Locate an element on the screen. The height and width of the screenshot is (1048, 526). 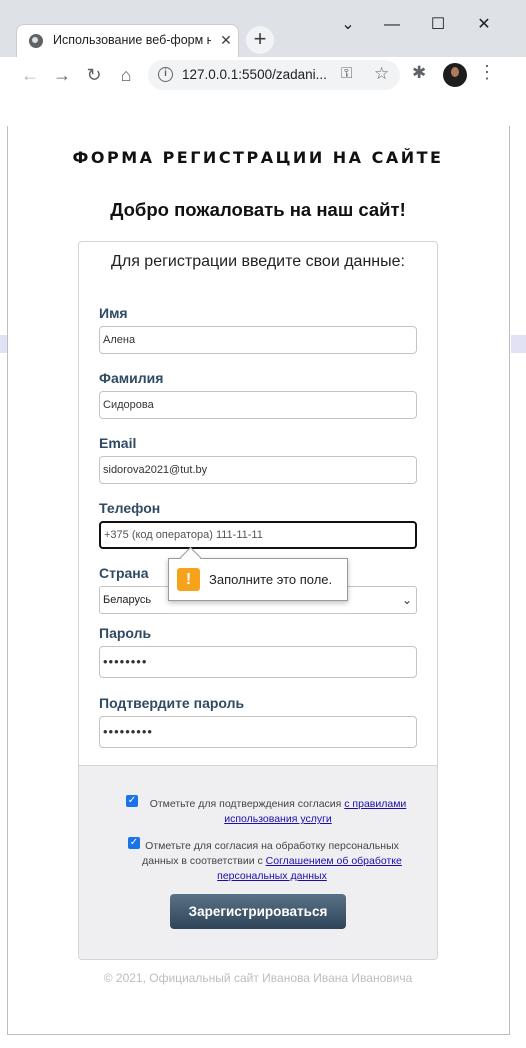
password-label: Пароль is located at coordinates (125, 633).